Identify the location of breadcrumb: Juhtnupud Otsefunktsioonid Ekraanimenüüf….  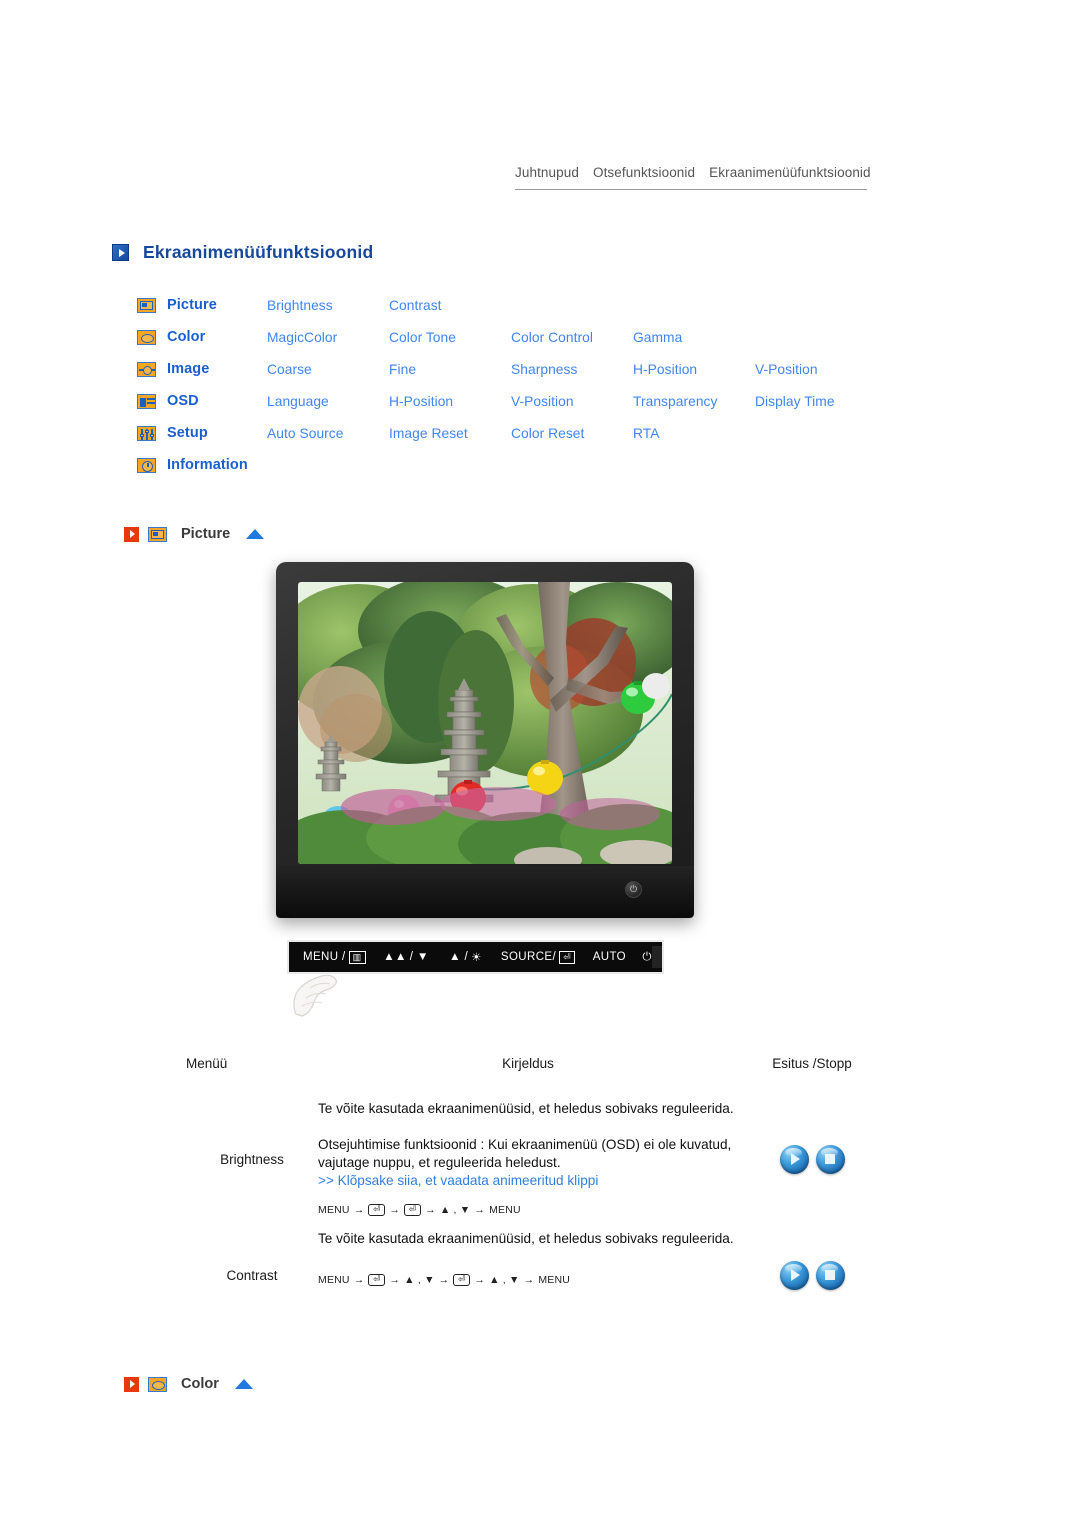
(693, 177).